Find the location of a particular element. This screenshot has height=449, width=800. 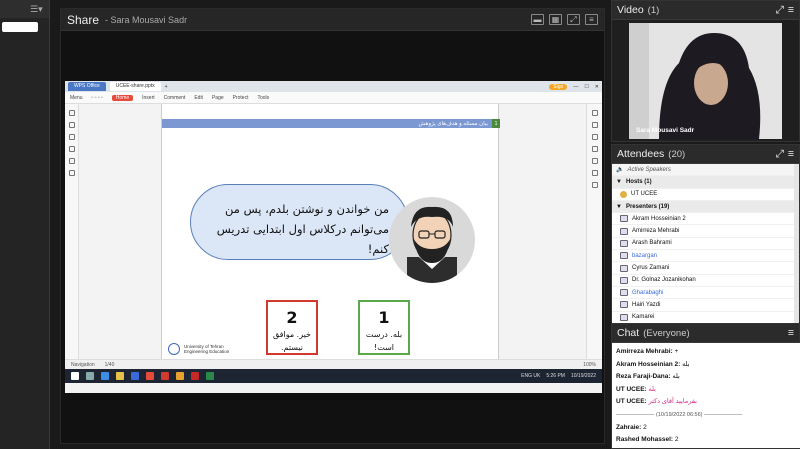

page-indicator: 1/40 is located at coordinates (110, 365).